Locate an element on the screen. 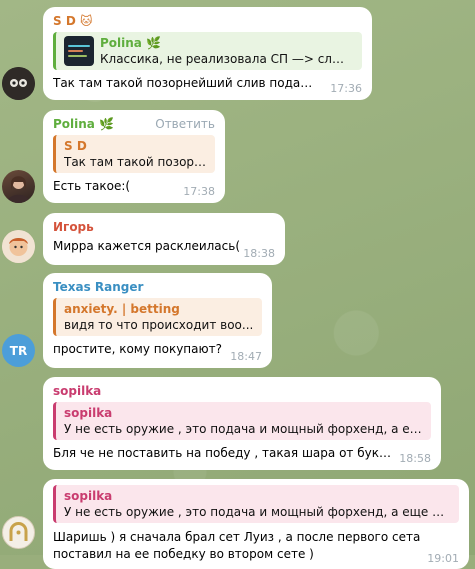 Image resolution: width=475 pixels, height=569 pixels. avatar-polina is located at coordinates (18, 186).